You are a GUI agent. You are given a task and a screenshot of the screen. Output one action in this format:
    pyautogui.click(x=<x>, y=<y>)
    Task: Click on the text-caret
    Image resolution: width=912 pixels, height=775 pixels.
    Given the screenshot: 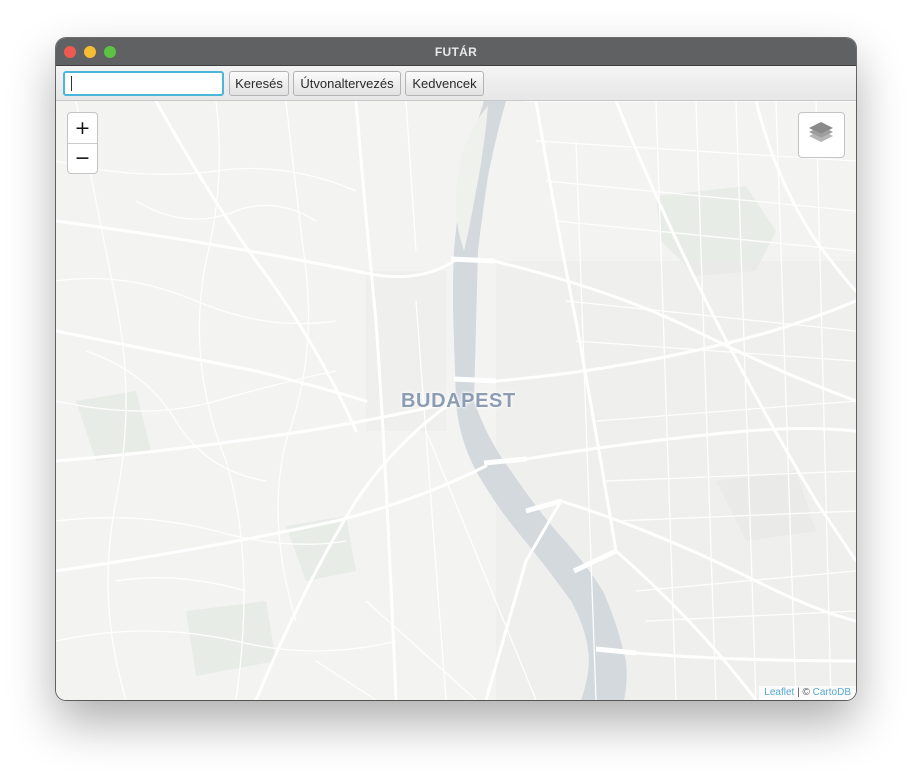 What is the action you would take?
    pyautogui.click(x=71, y=83)
    